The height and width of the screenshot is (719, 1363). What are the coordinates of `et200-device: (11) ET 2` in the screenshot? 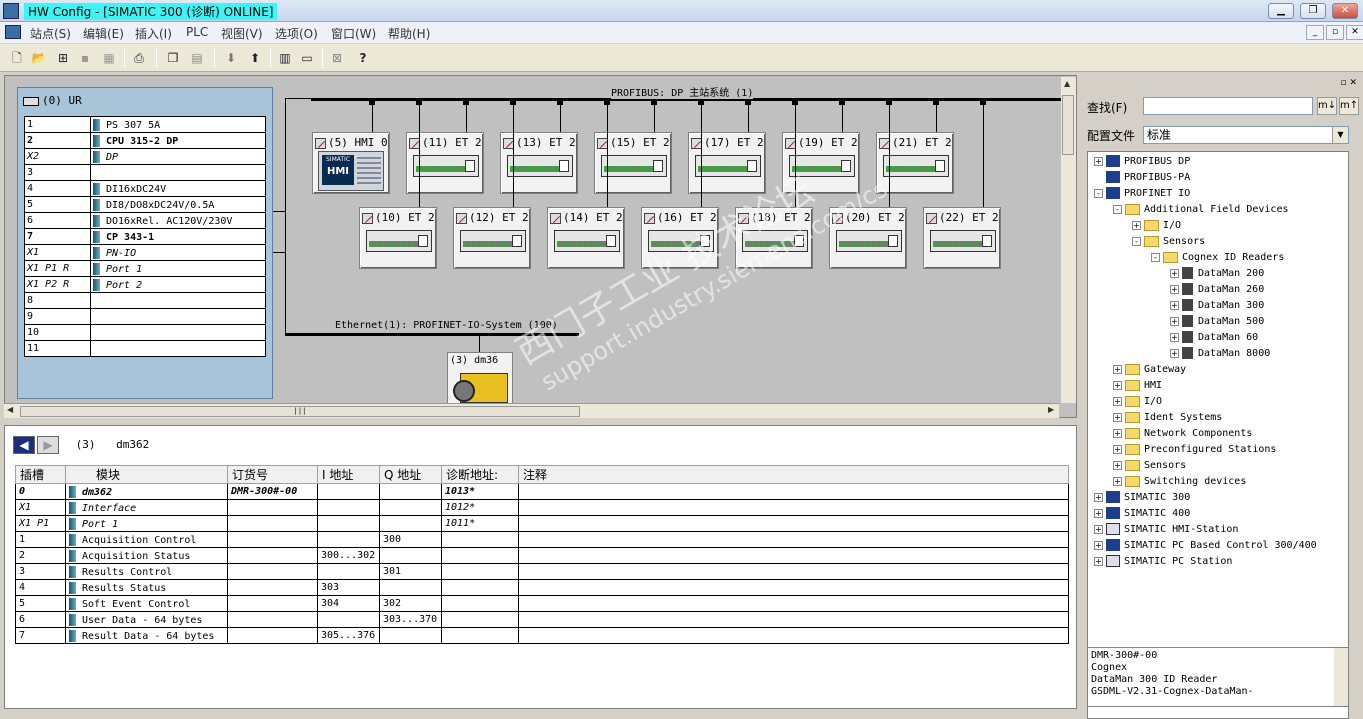 It's located at (445, 163).